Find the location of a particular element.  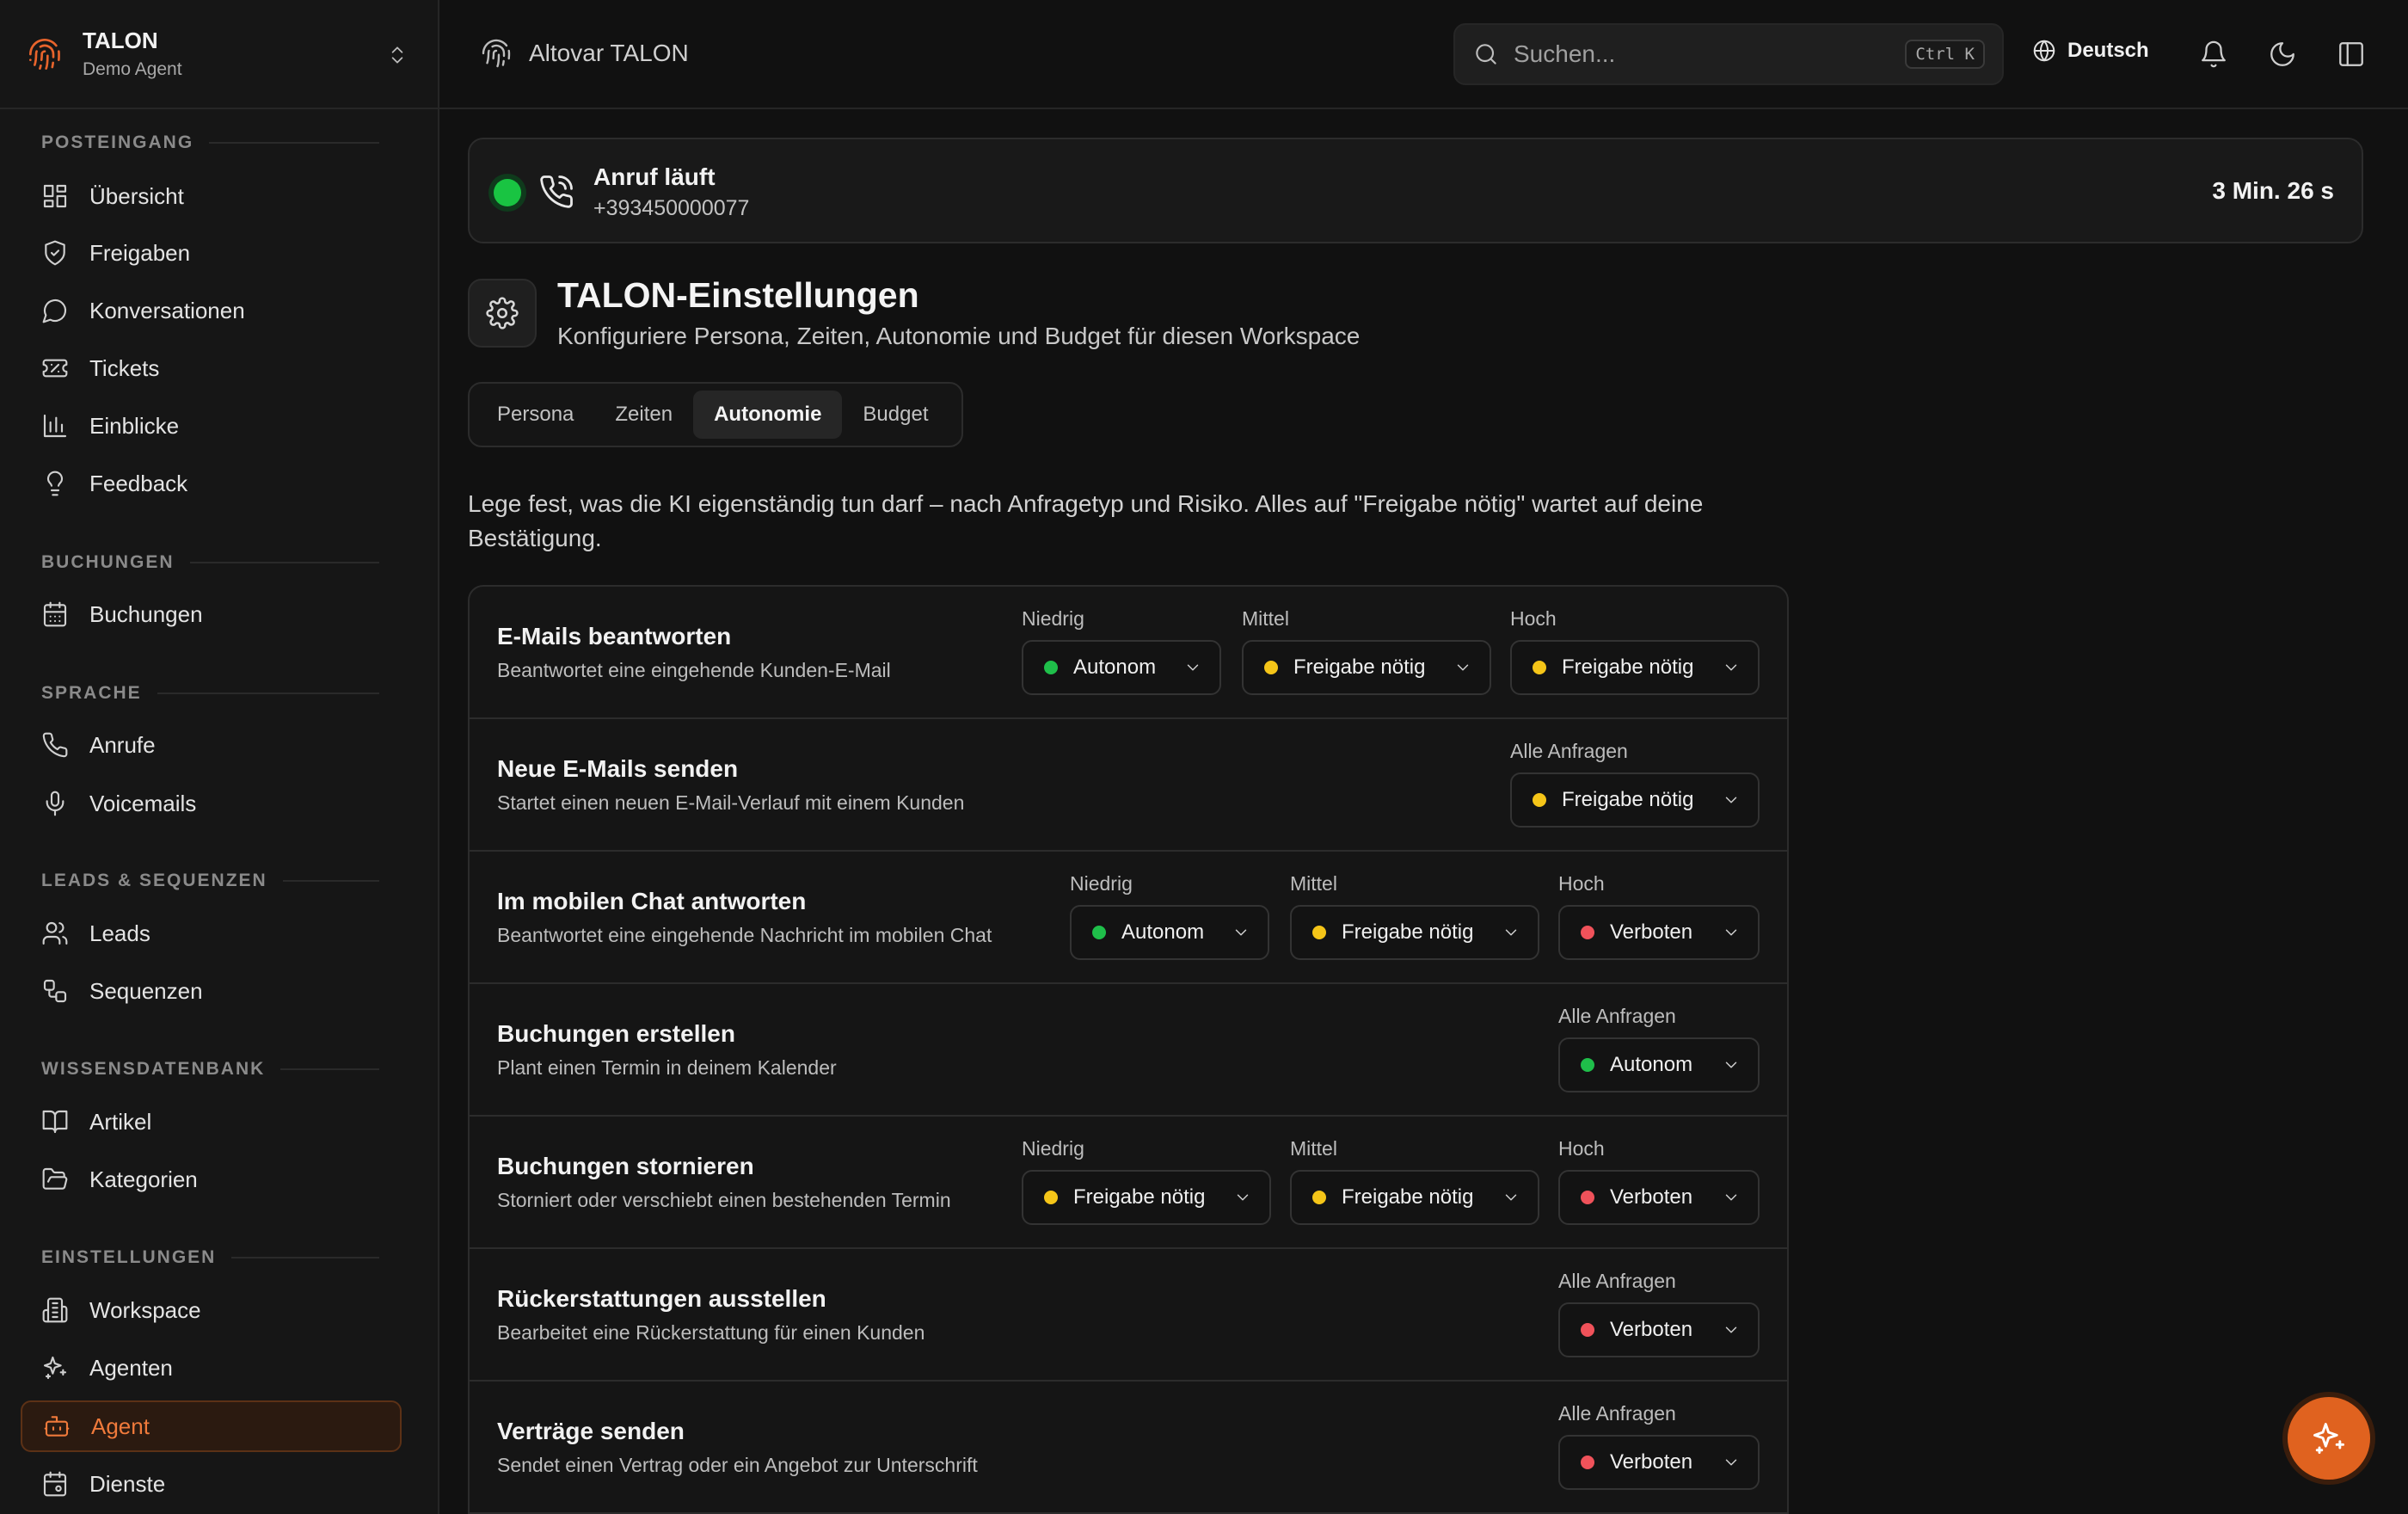

sidebar-section-title: SPRACHE is located at coordinates (91, 693).